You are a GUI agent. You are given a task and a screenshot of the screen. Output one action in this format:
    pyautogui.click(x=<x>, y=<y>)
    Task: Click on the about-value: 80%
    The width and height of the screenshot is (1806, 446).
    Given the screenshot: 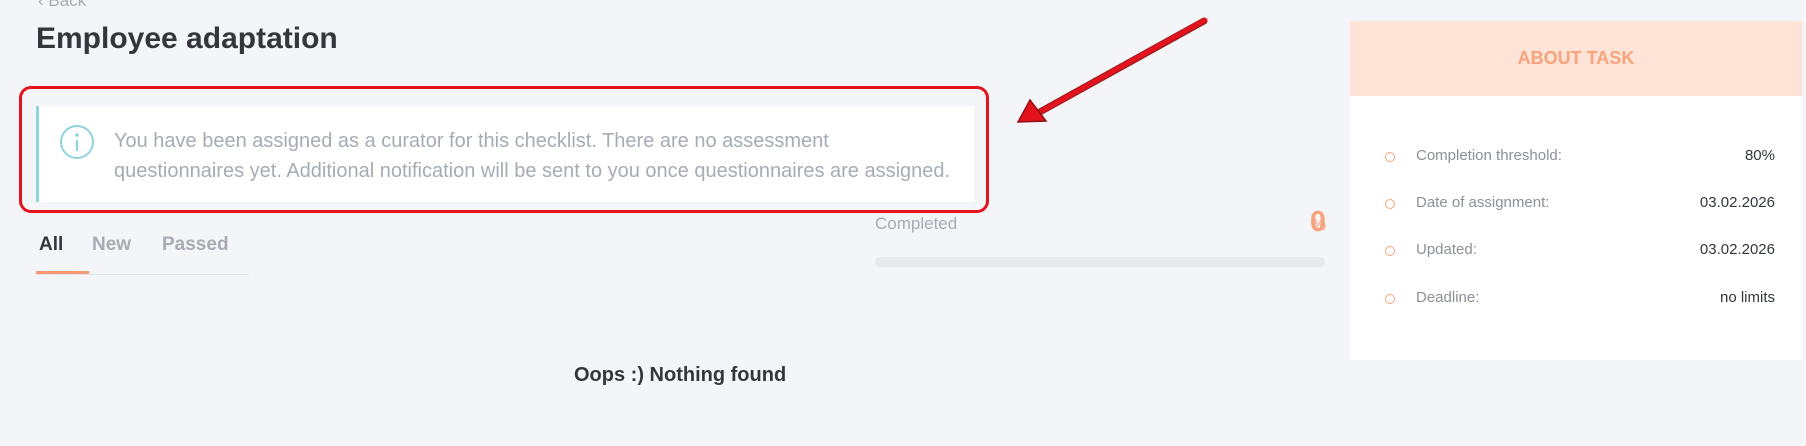 What is the action you would take?
    pyautogui.click(x=1759, y=155)
    